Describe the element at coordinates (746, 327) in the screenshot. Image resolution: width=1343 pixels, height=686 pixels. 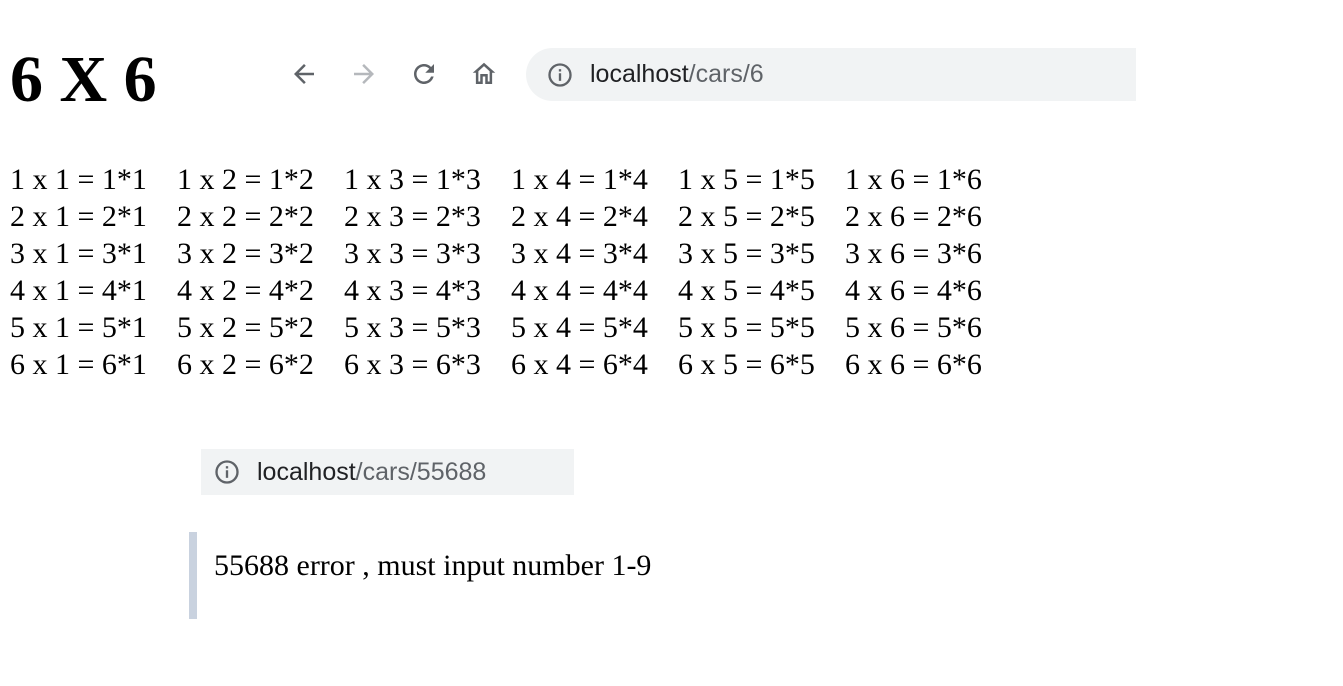
I see `table-cell: 5 x 5 = 5*5` at that location.